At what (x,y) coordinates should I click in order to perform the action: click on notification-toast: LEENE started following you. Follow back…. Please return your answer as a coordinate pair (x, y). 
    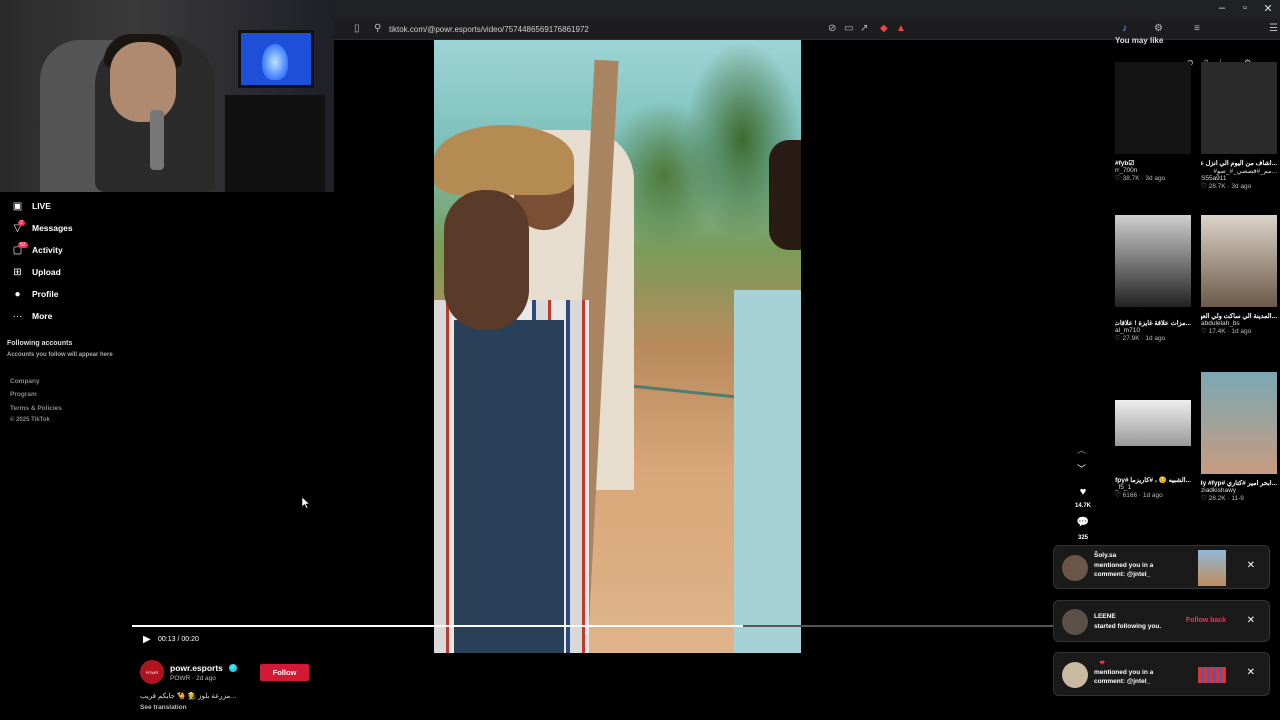
    Looking at the image, I should click on (1161, 621).